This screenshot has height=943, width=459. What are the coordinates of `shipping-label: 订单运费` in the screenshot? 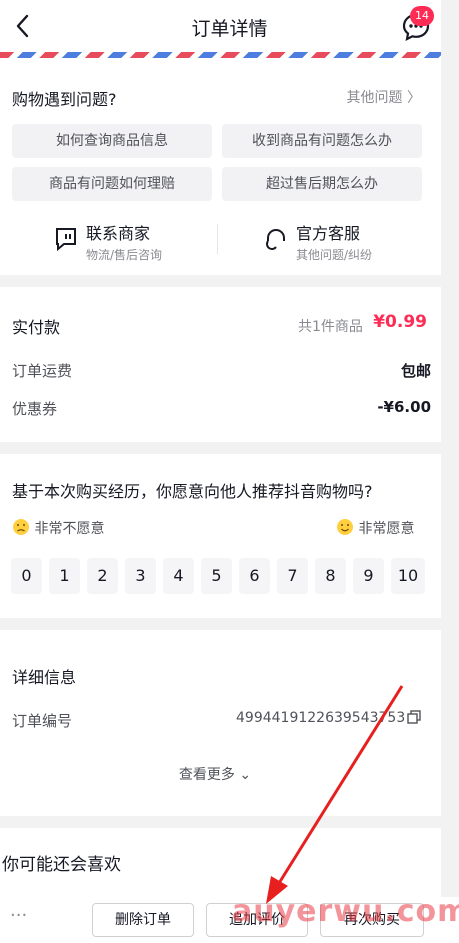 It's located at (42, 371).